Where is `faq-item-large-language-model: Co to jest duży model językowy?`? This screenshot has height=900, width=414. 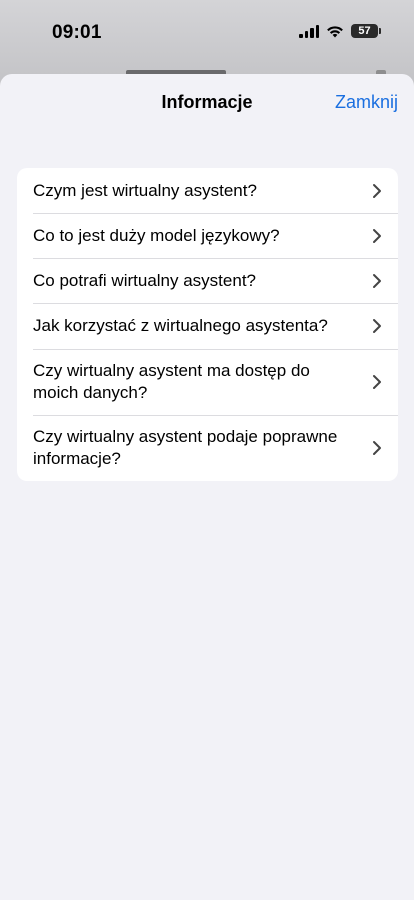
faq-item-large-language-model: Co to jest duży model językowy? is located at coordinates (207, 235).